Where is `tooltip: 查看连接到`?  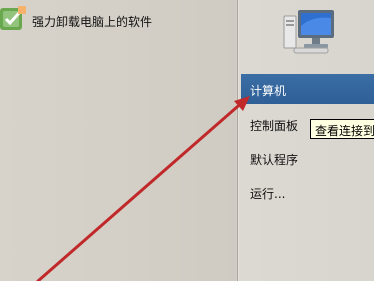 tooltip: 查看连接到 is located at coordinates (342, 129).